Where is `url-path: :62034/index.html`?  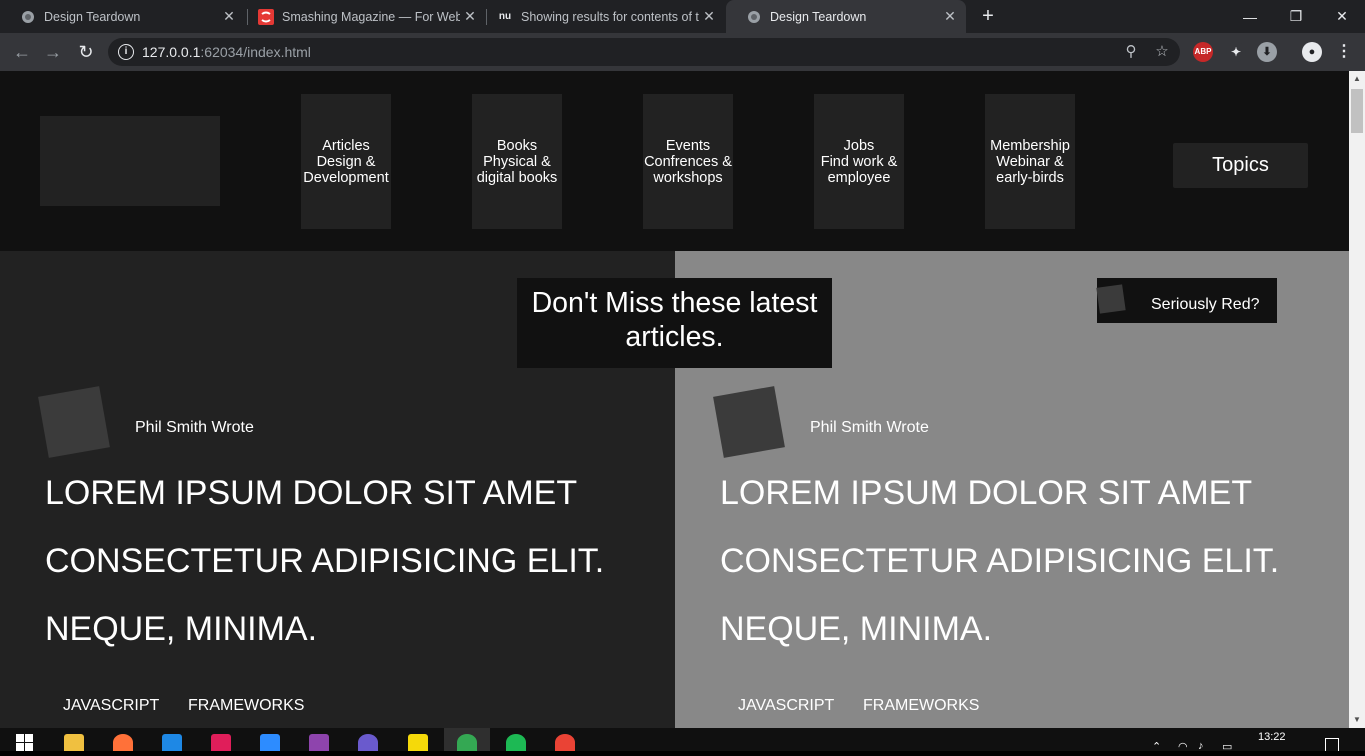 url-path: :62034/index.html is located at coordinates (255, 52).